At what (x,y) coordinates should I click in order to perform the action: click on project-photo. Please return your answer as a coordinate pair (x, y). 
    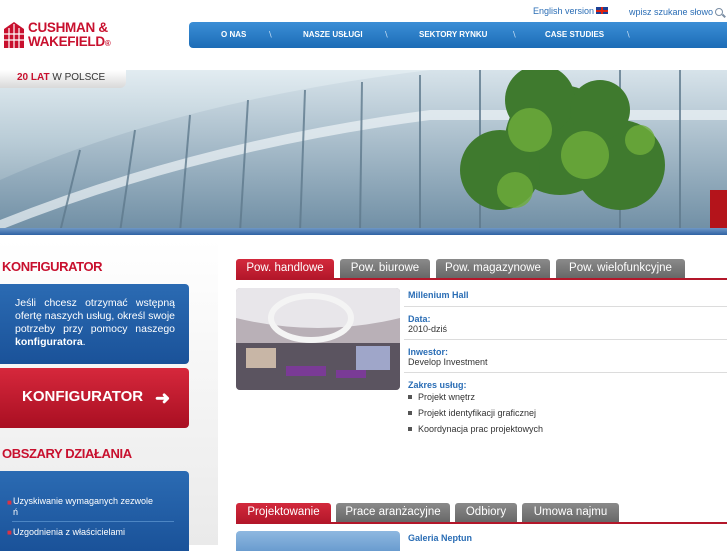
    Looking at the image, I should click on (318, 339).